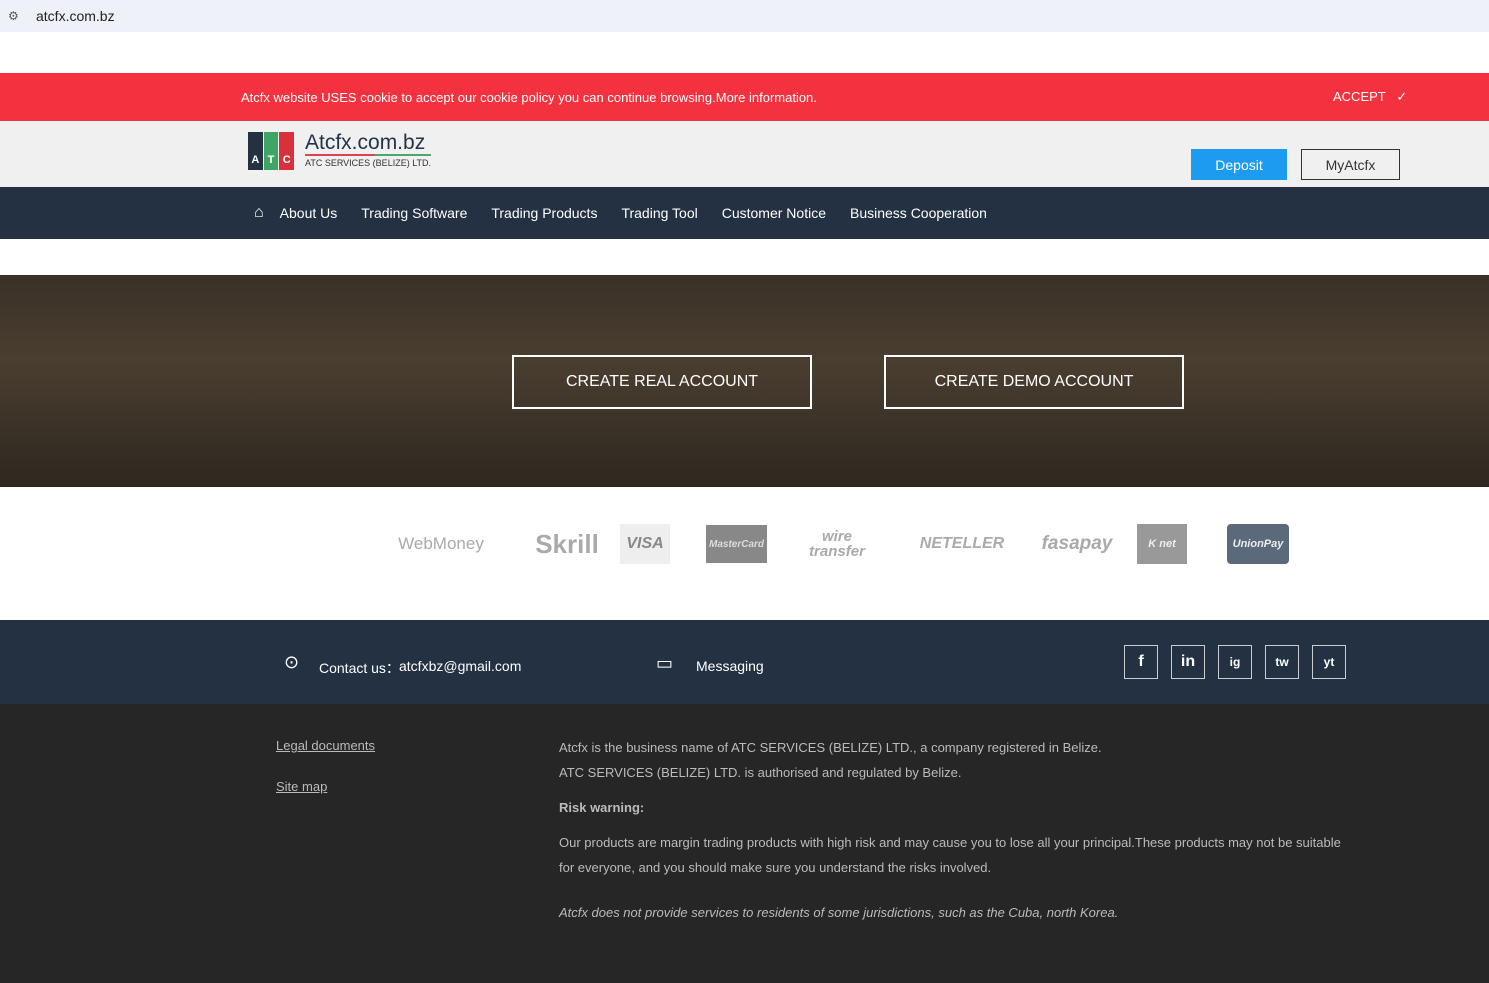 This screenshot has height=983, width=1489. What do you see at coordinates (544, 213) in the screenshot?
I see `nav-trading-products: Trading Products` at bounding box center [544, 213].